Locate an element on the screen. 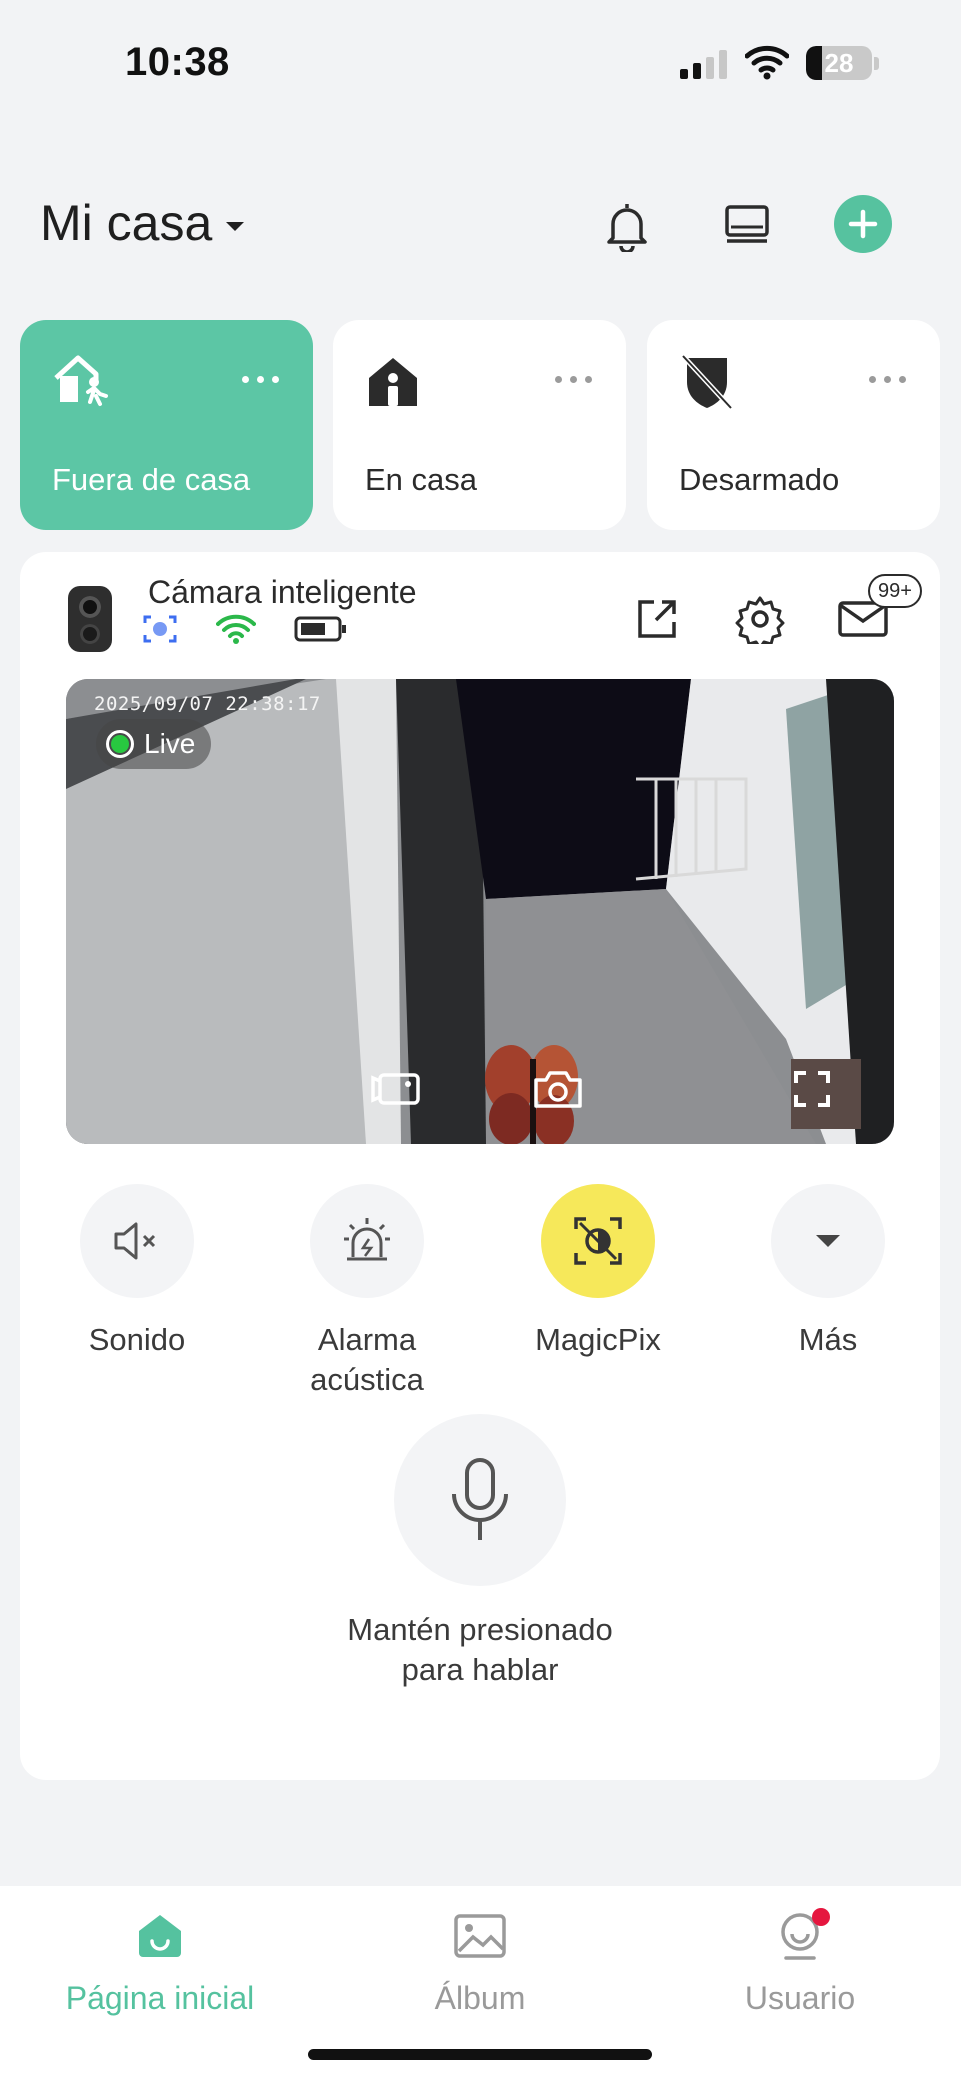 Image resolution: width=961 pixels, height=2082 pixels. wifi-icon is located at coordinates (236, 631).